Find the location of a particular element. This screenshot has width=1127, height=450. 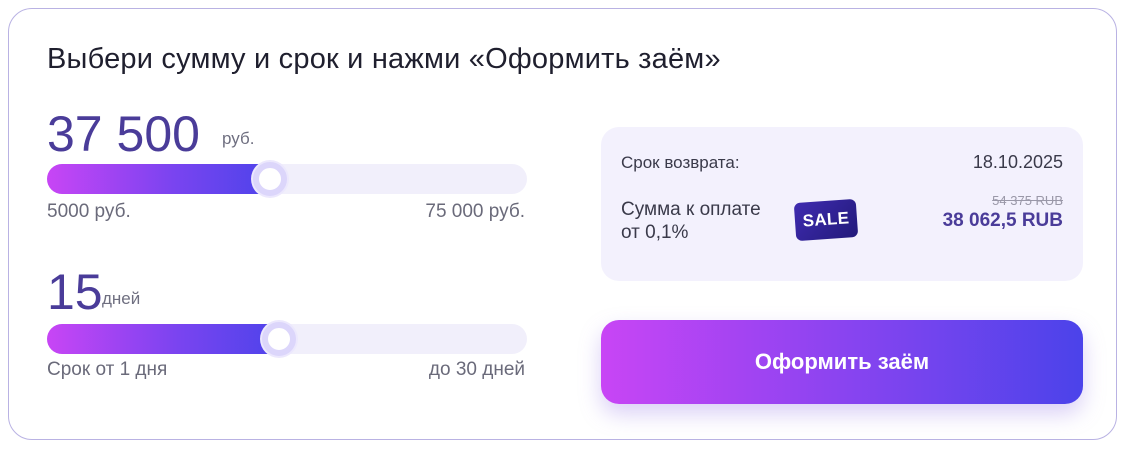

amount-unit: руб. is located at coordinates (238, 138).